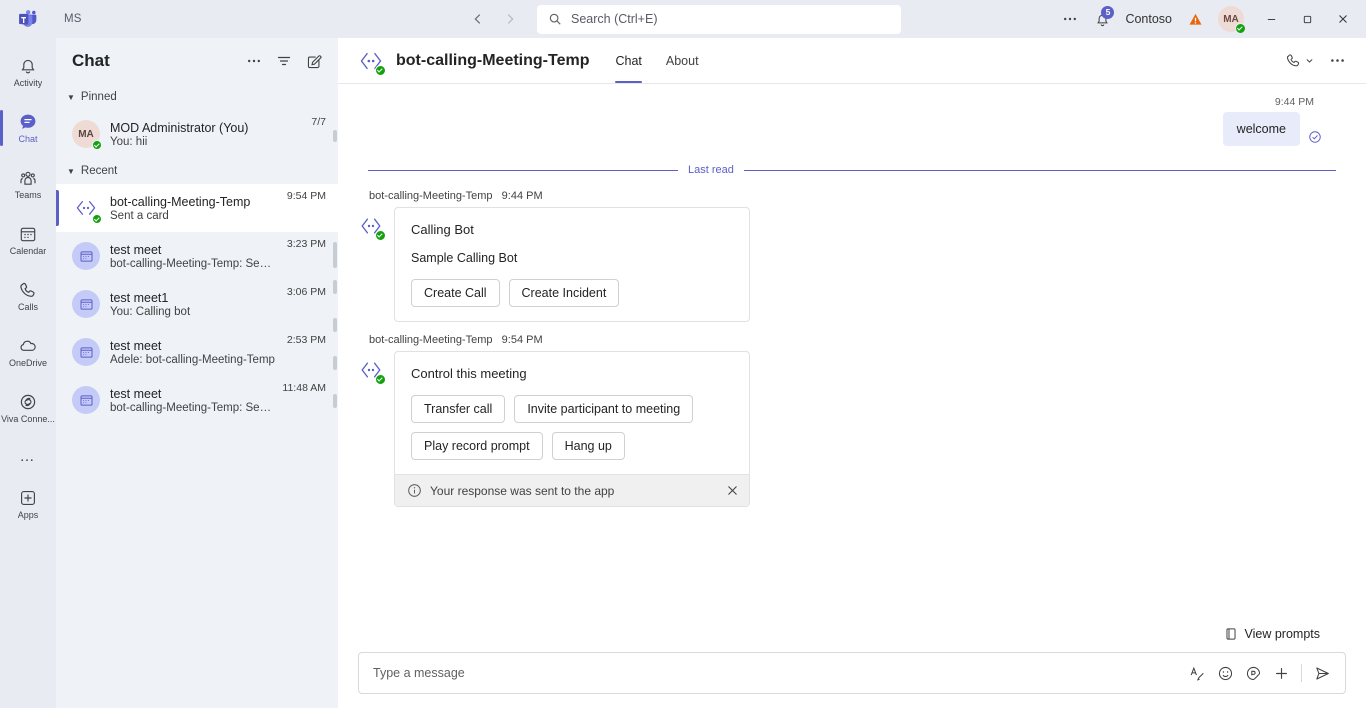  What do you see at coordinates (314, 61) in the screenshot?
I see `new-chat-icon` at bounding box center [314, 61].